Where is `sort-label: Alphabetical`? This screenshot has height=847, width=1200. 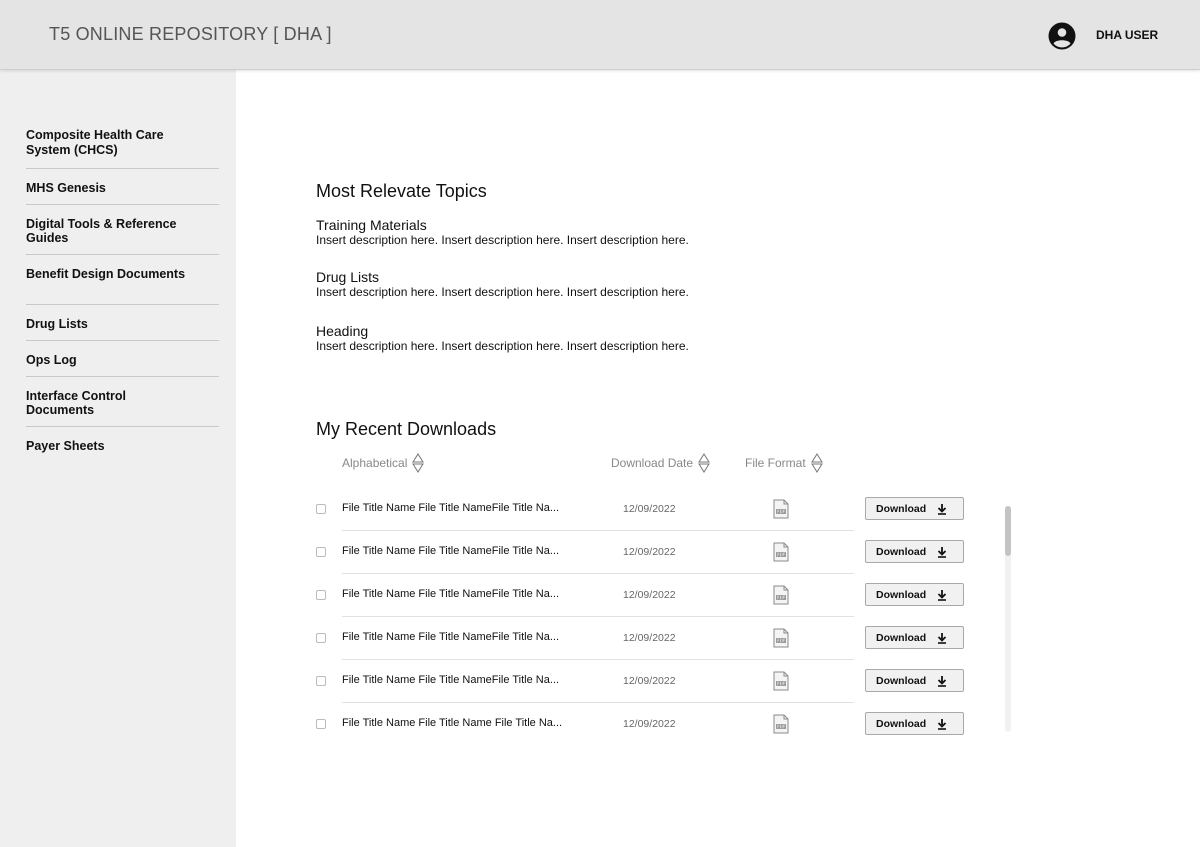
sort-label: Alphabetical is located at coordinates (375, 463).